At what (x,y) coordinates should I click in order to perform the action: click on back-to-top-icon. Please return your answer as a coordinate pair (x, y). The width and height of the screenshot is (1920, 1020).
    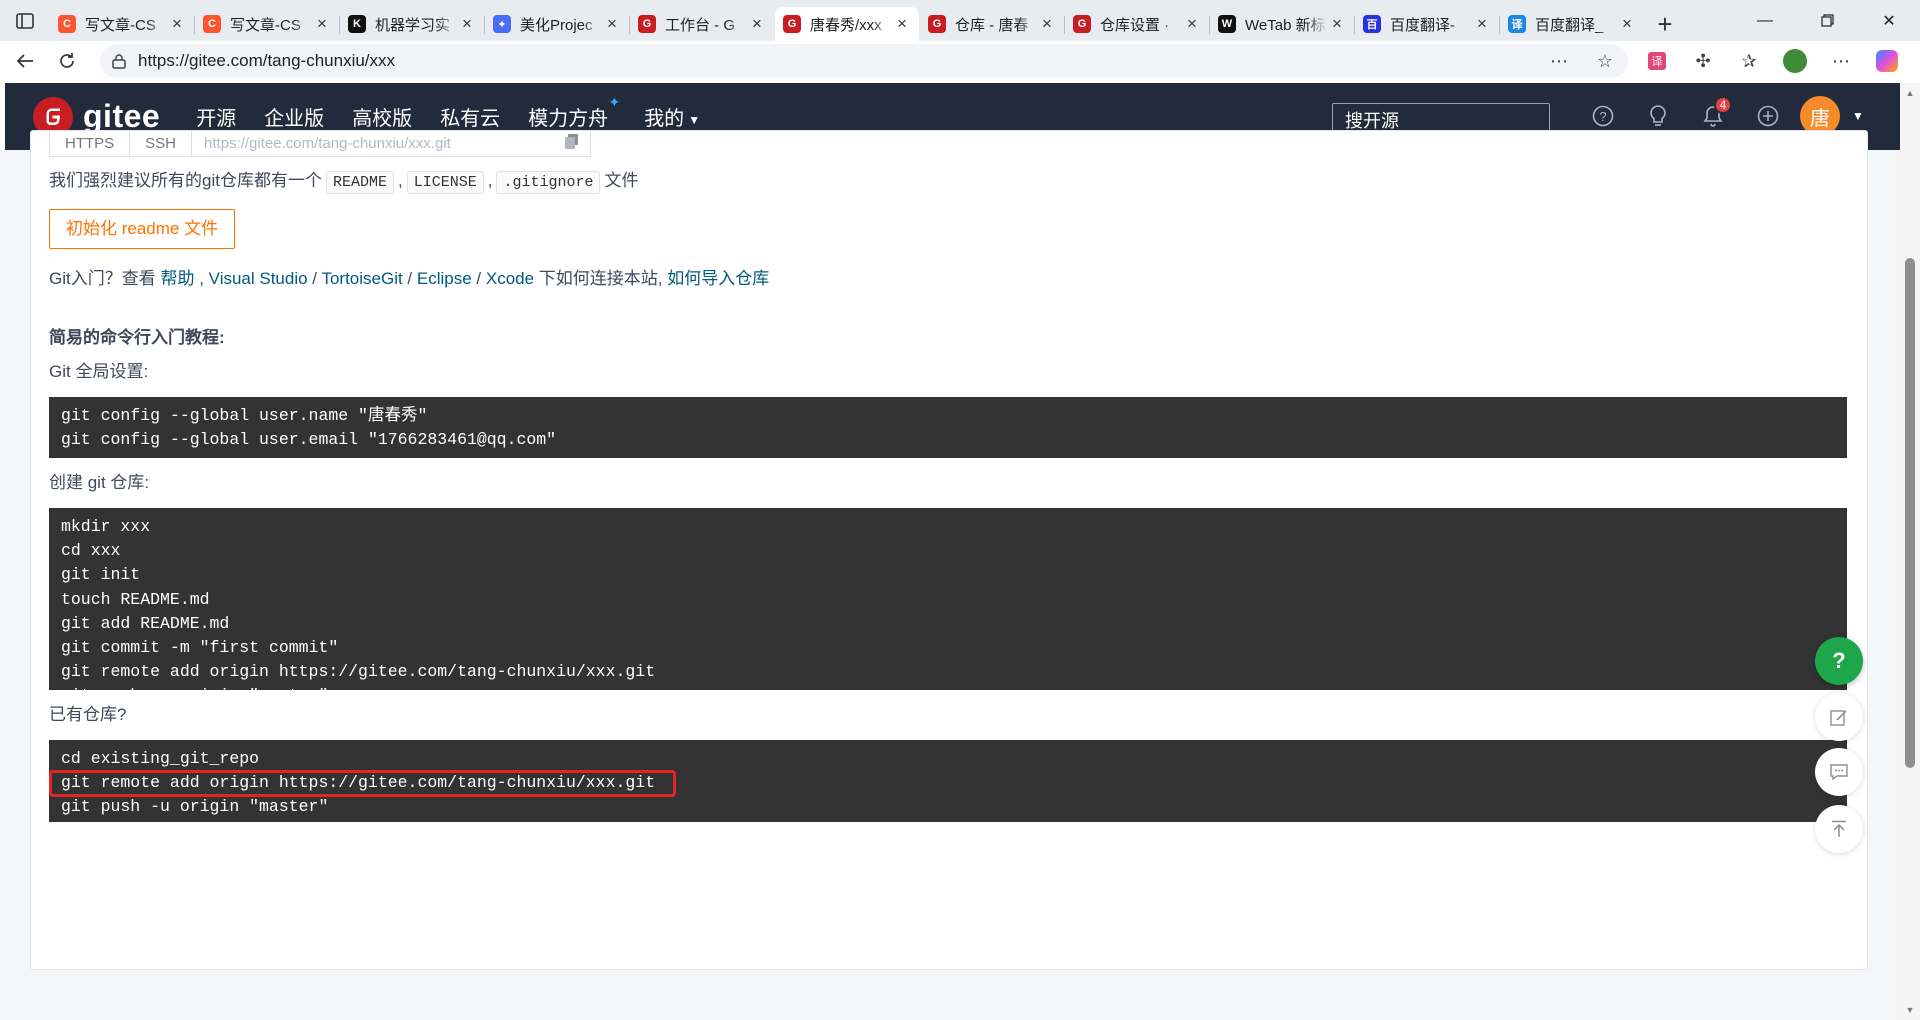
    Looking at the image, I should click on (1839, 829).